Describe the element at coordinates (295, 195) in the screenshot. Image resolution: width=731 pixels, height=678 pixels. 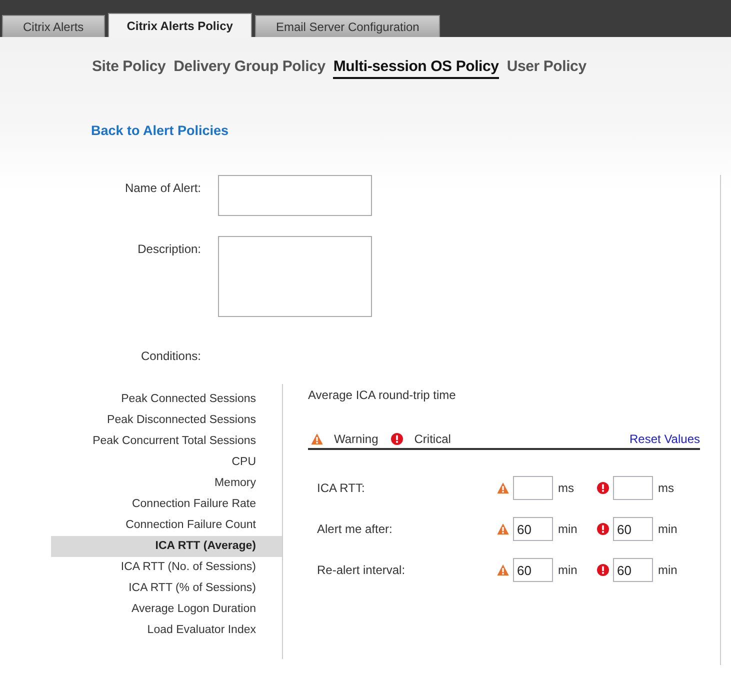
I see `name-field` at that location.